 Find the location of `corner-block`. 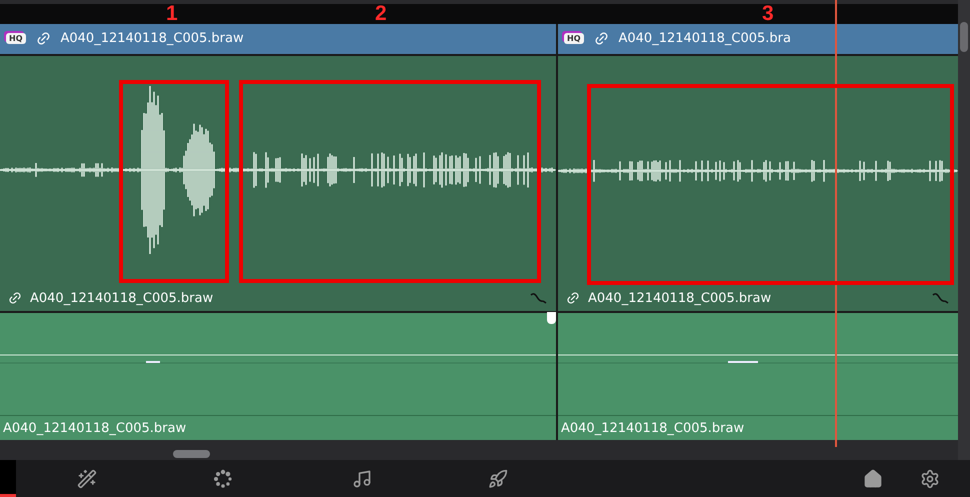

corner-block is located at coordinates (8, 478).